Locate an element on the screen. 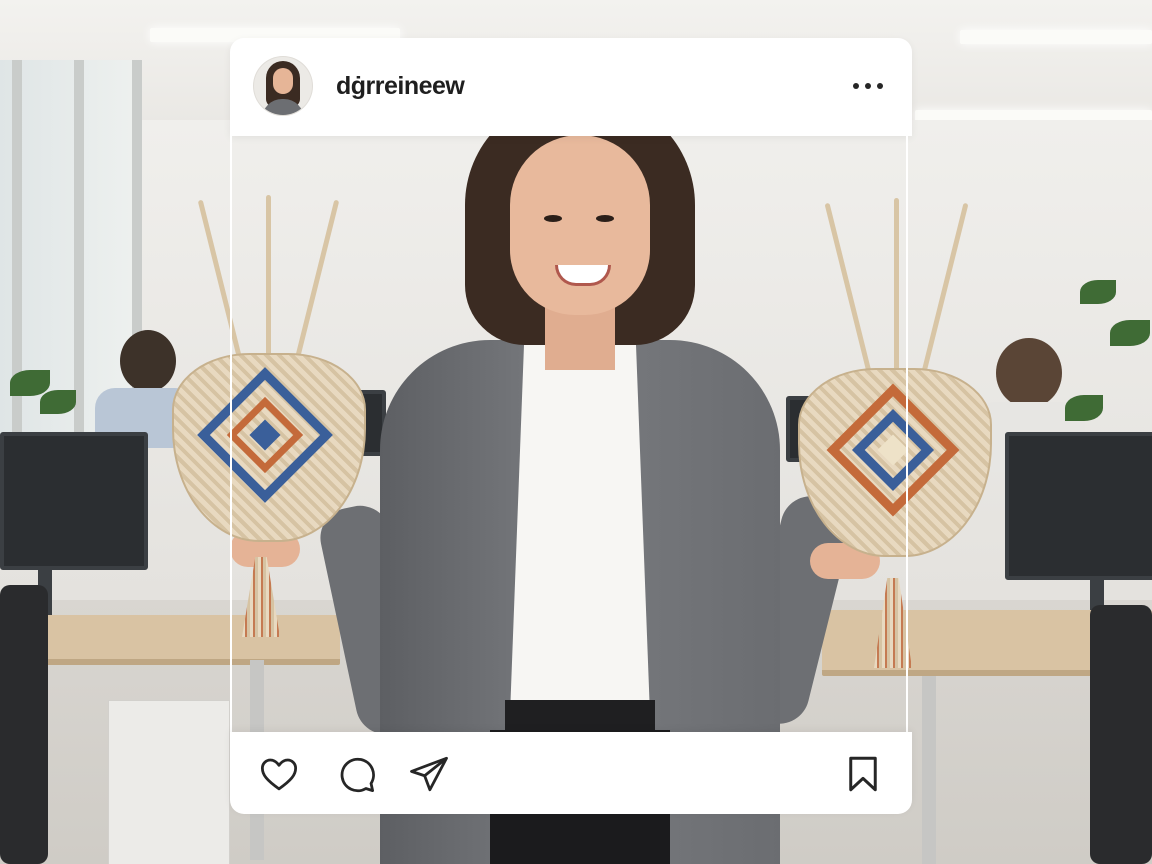 The height and width of the screenshot is (864, 1152). profile-avatar is located at coordinates (283, 86).